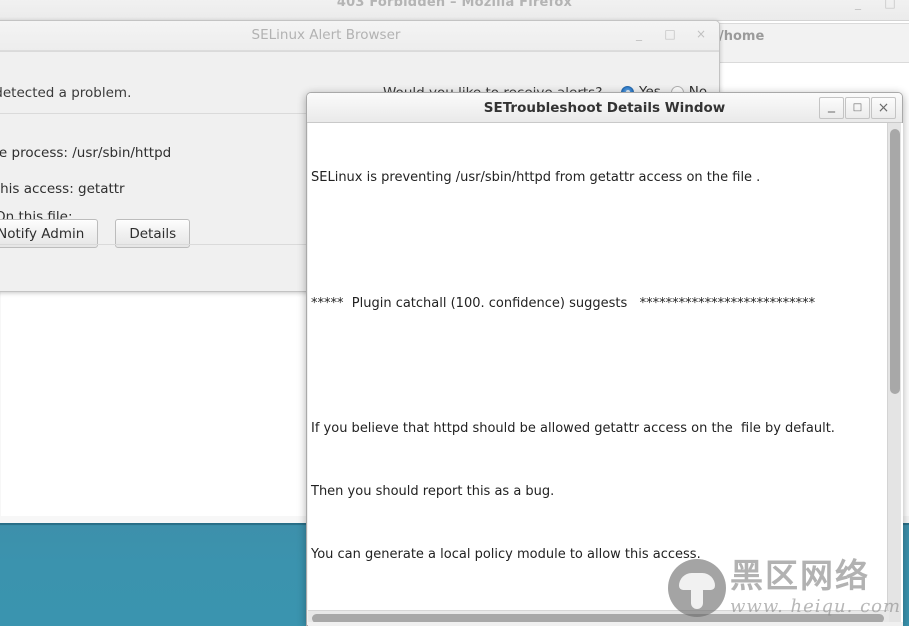 This screenshot has height=626, width=909. I want to click on firefox-window-title: 403 Forbidden – Mozilla Firefox, so click(454, 5).